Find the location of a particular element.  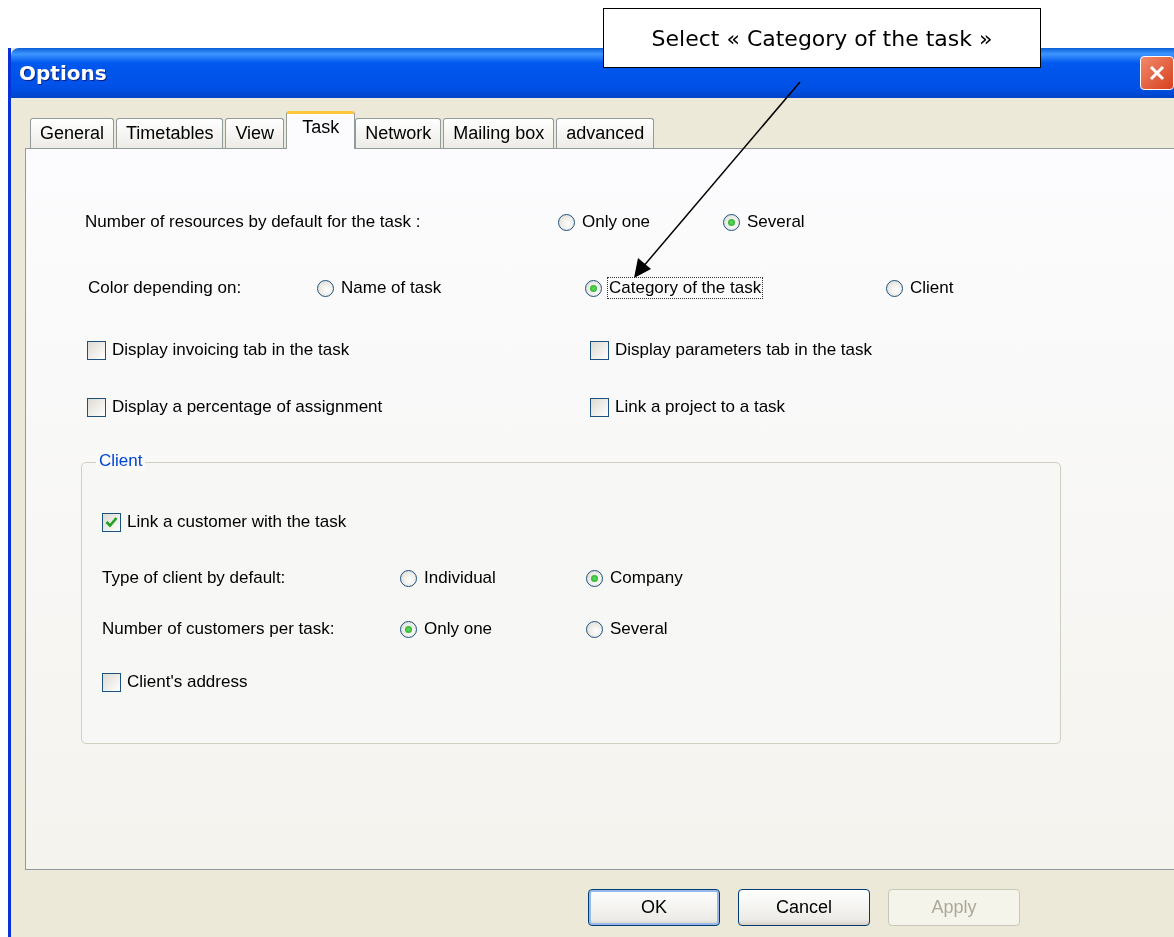

checkbox: Link a customer with the task is located at coordinates (224, 522).